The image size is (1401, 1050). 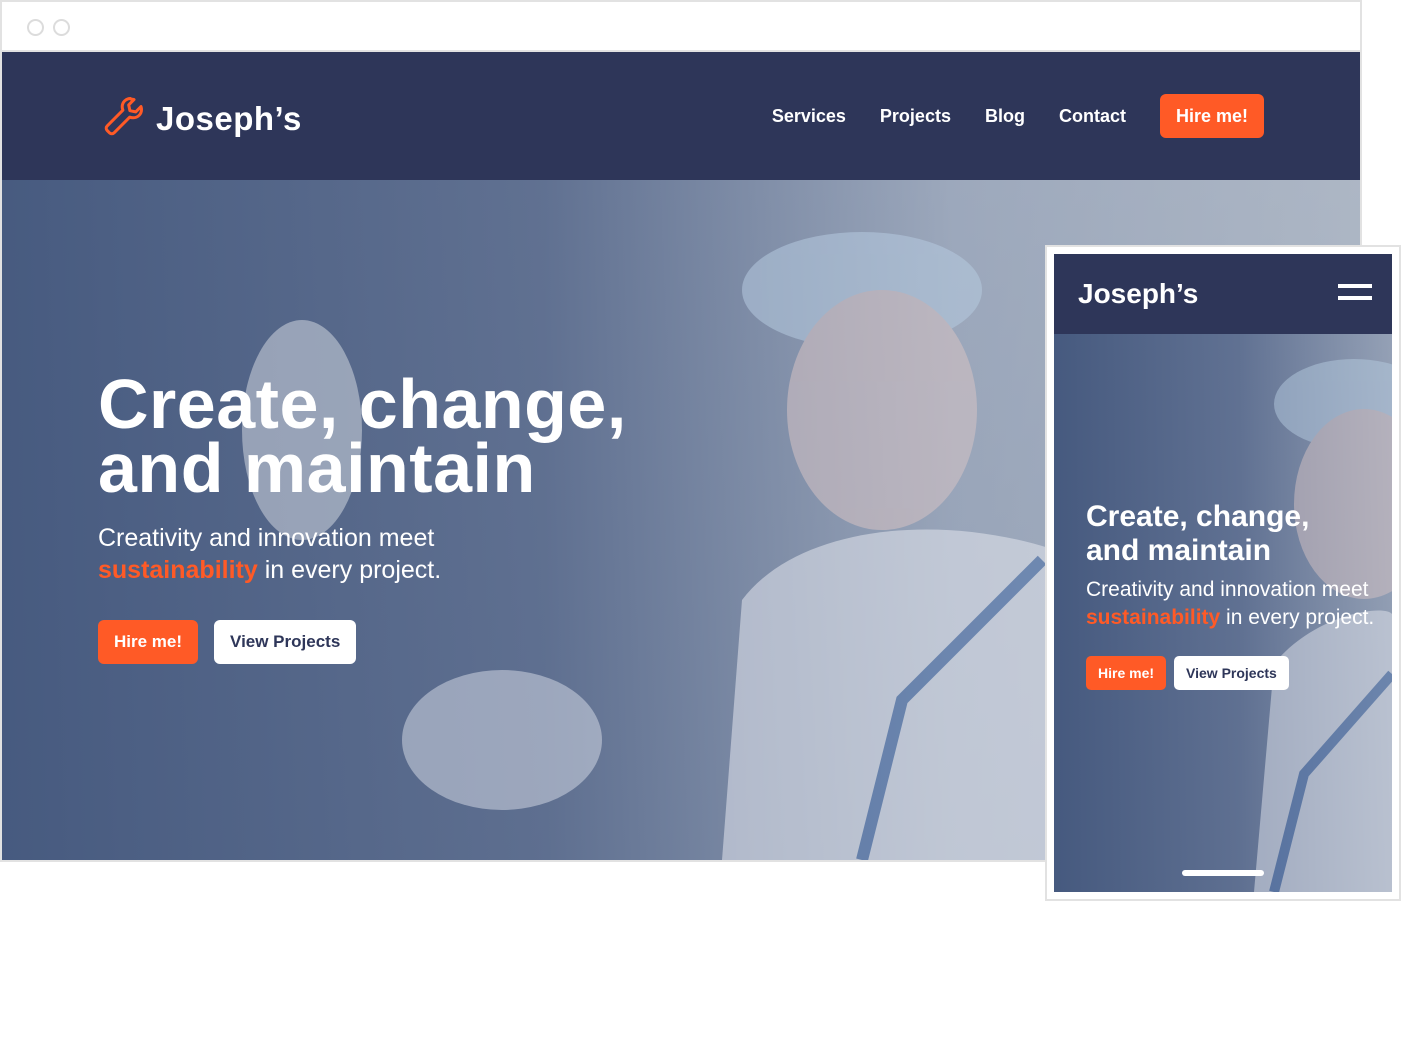 What do you see at coordinates (1355, 294) in the screenshot?
I see `hamburger-menu-icon` at bounding box center [1355, 294].